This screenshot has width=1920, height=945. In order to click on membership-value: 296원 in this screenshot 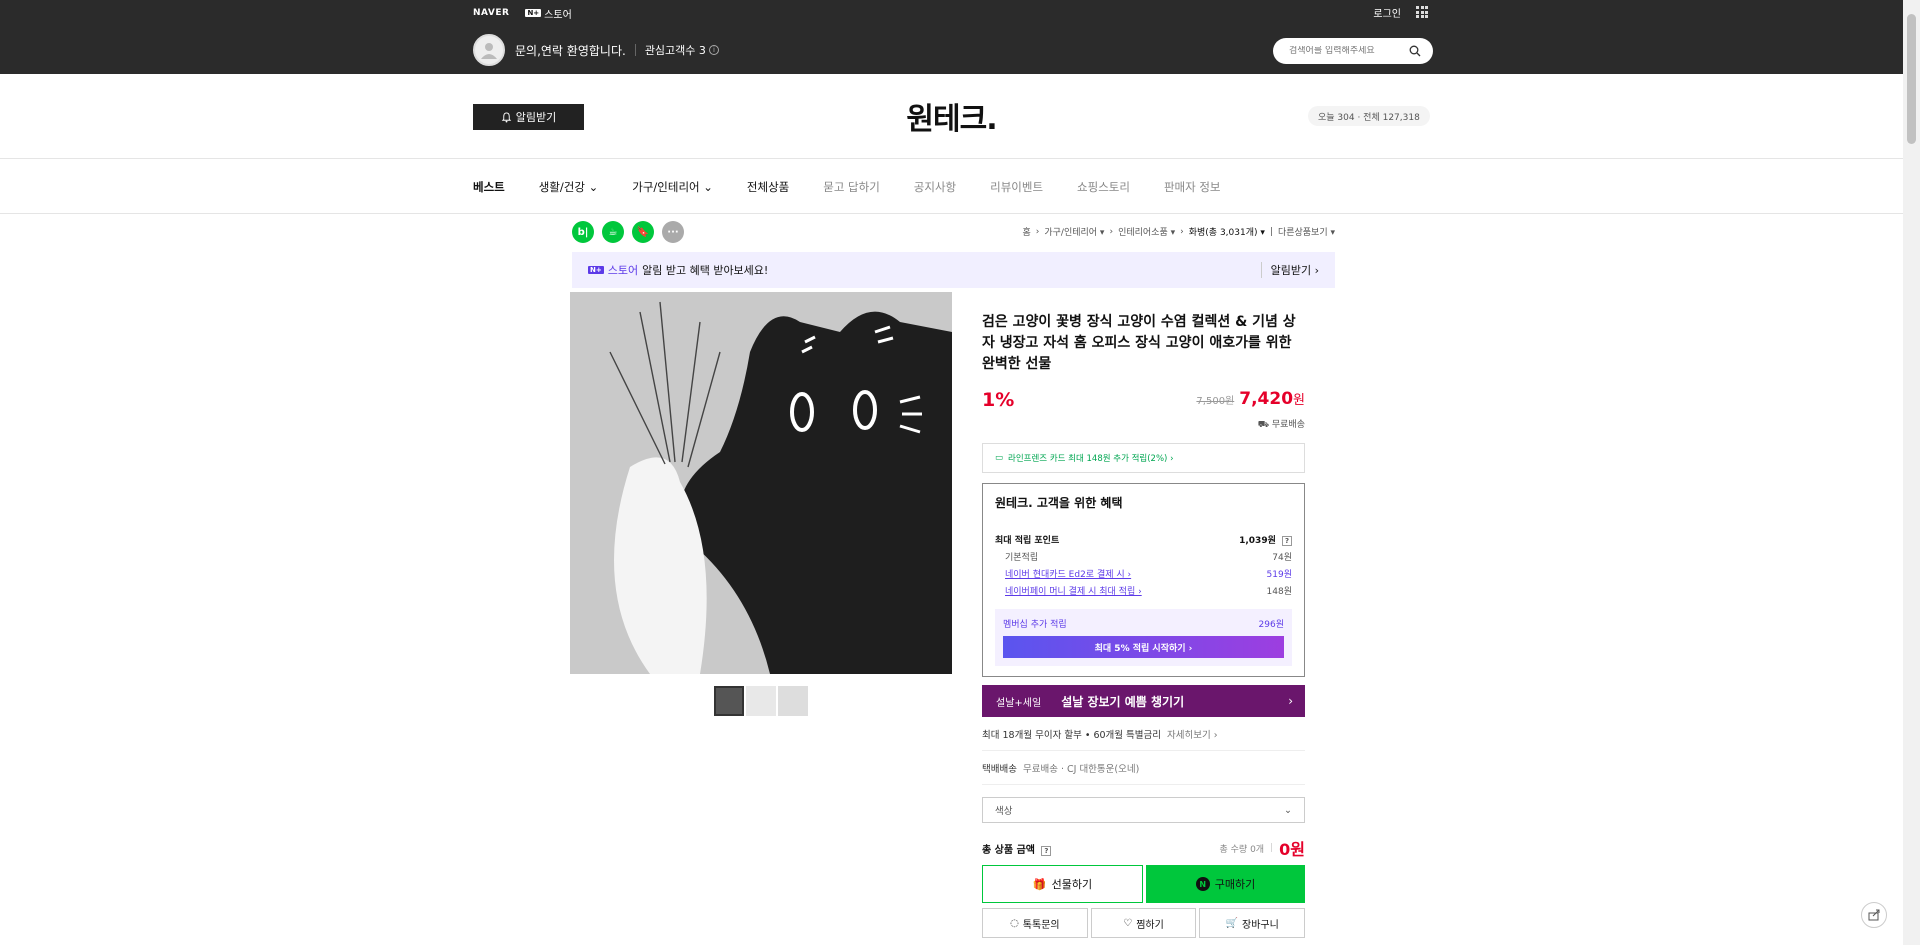, I will do `click(1271, 625)`.